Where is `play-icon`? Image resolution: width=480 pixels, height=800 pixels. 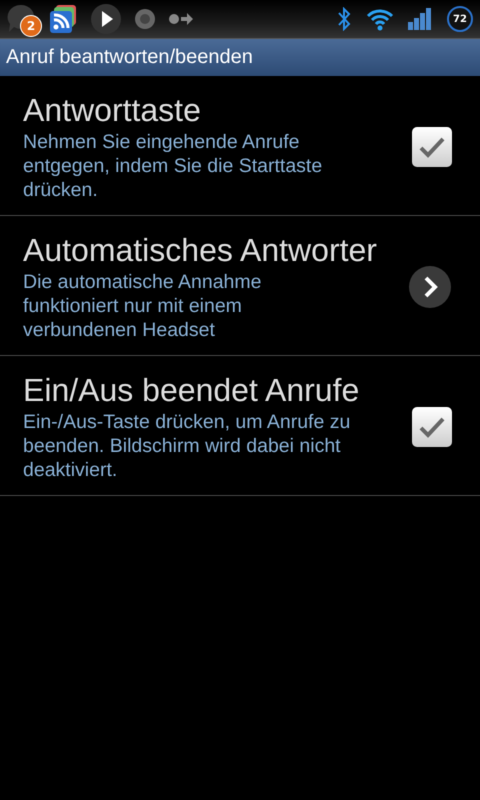
play-icon is located at coordinates (106, 19).